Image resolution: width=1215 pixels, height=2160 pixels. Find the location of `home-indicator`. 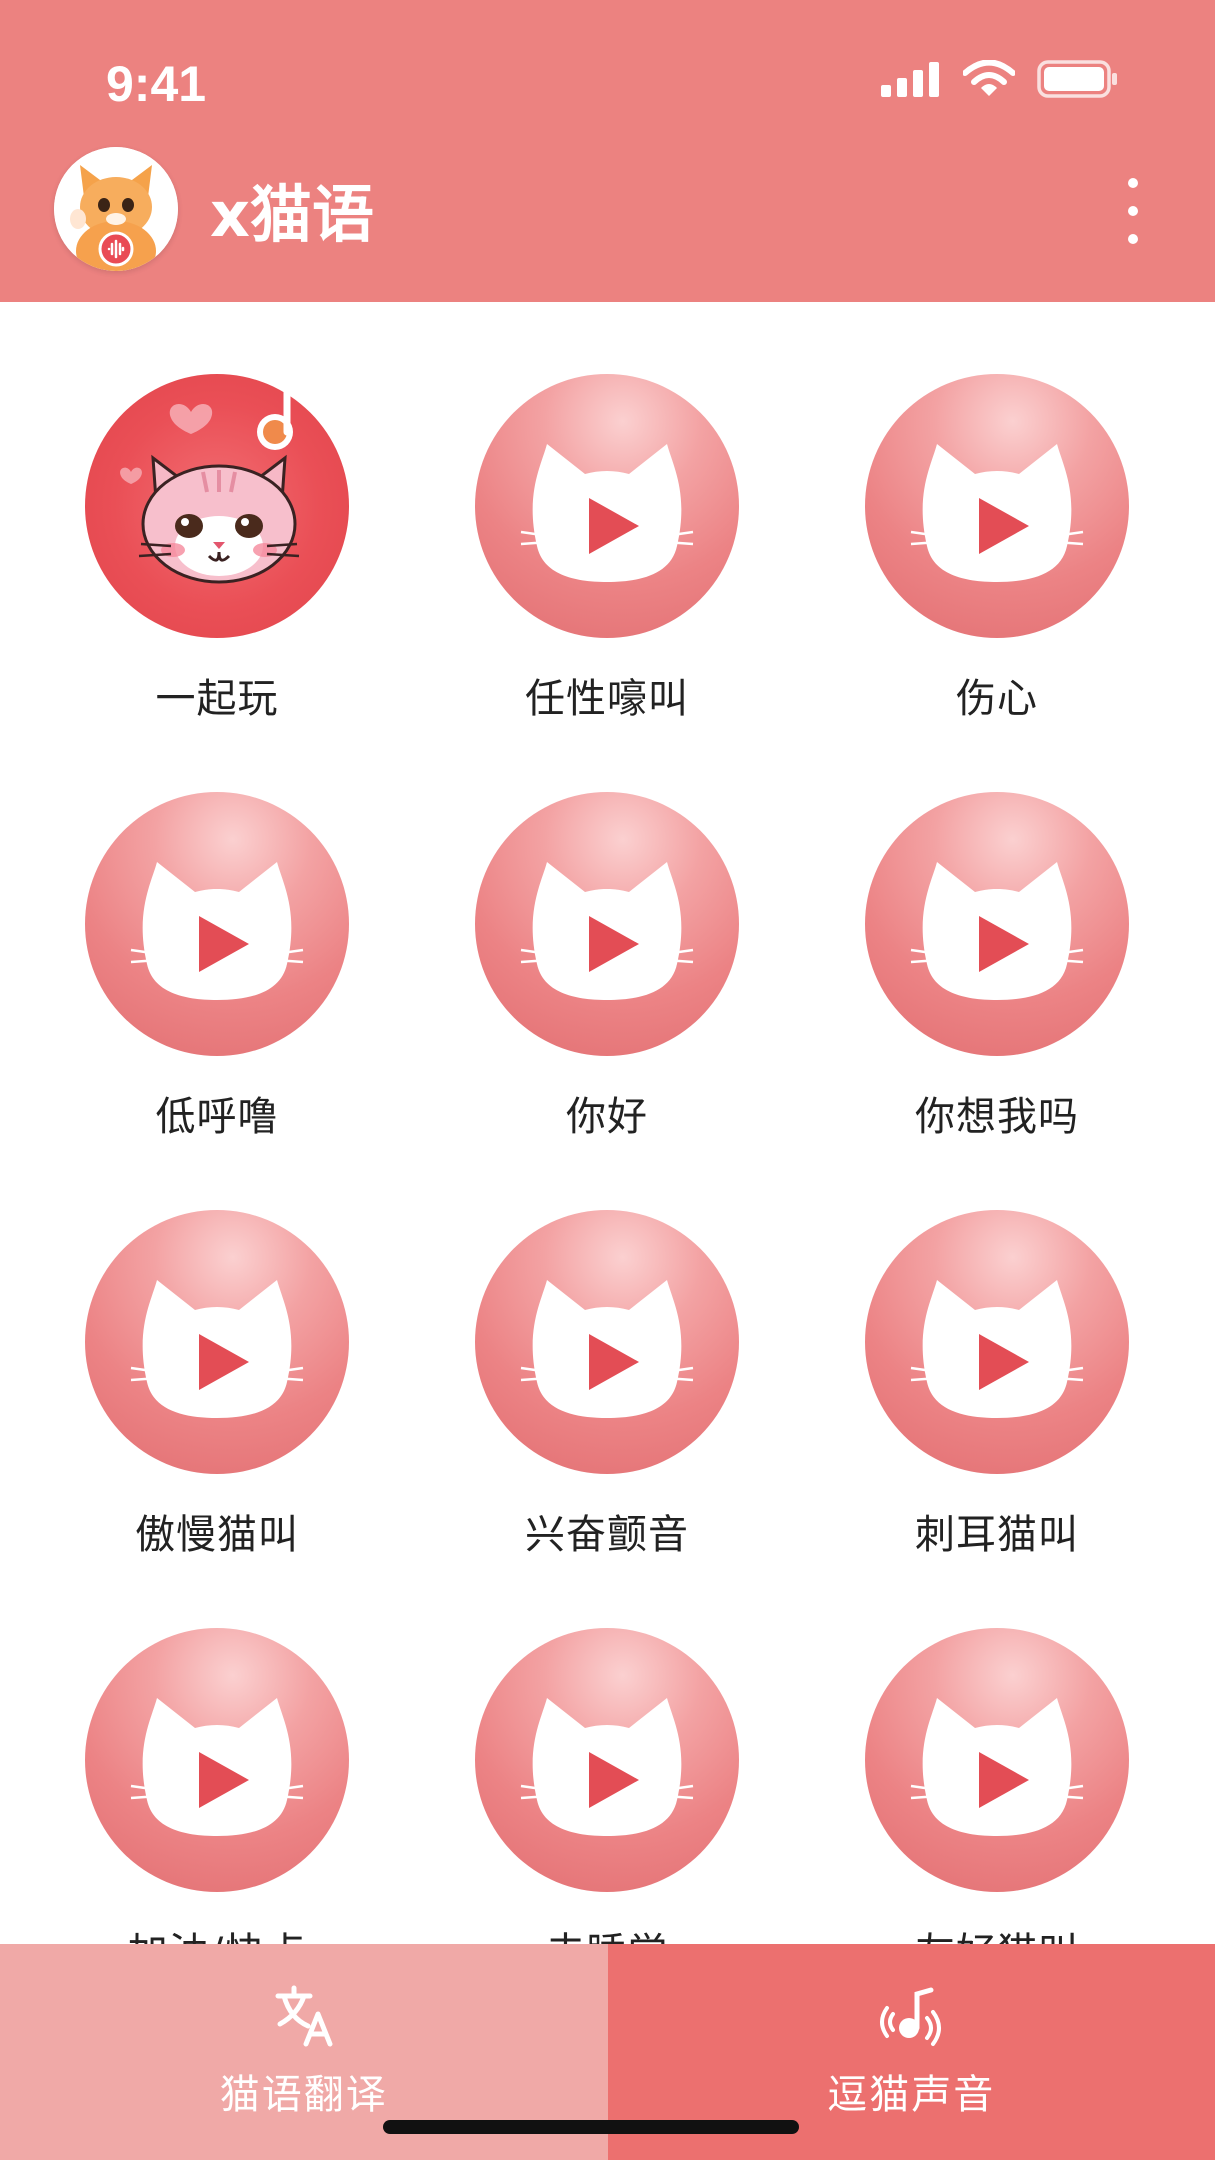

home-indicator is located at coordinates (591, 2127).